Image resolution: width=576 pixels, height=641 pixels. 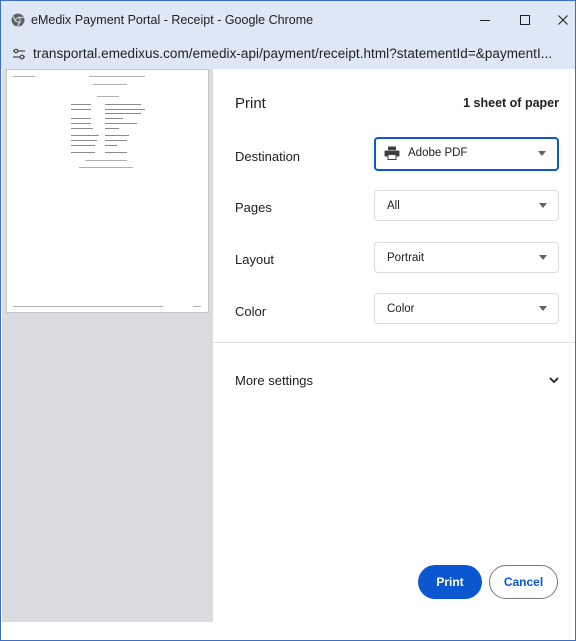 I want to click on color-value: Color, so click(x=401, y=309).